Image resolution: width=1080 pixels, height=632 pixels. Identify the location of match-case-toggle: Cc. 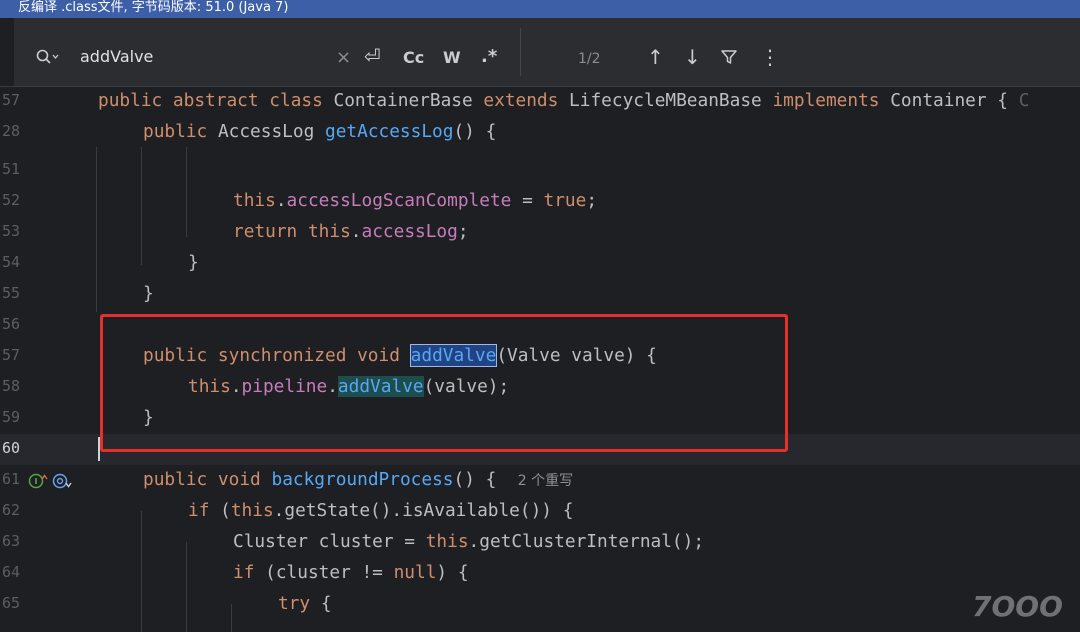
(413, 57).